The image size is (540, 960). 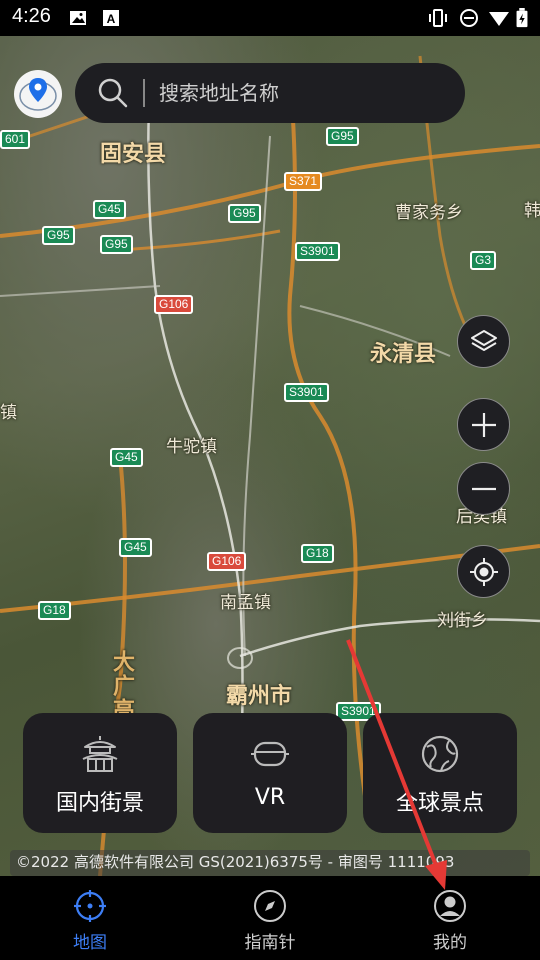 What do you see at coordinates (303, 181) in the screenshot?
I see `route-shield: S371` at bounding box center [303, 181].